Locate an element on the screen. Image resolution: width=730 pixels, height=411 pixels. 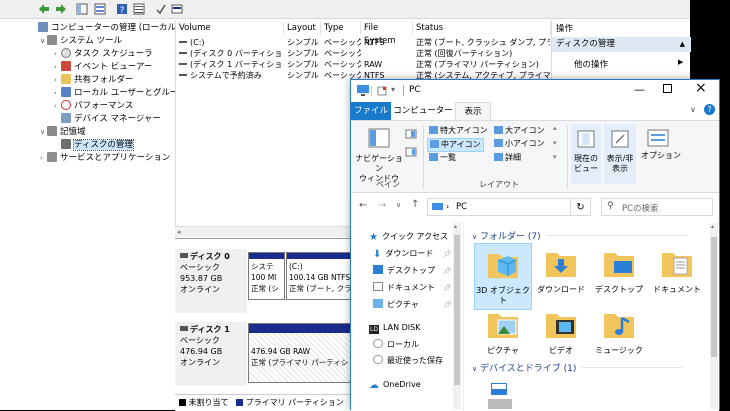
tree-item-shared-folders: › 共有フォルダー is located at coordinates (94, 80).